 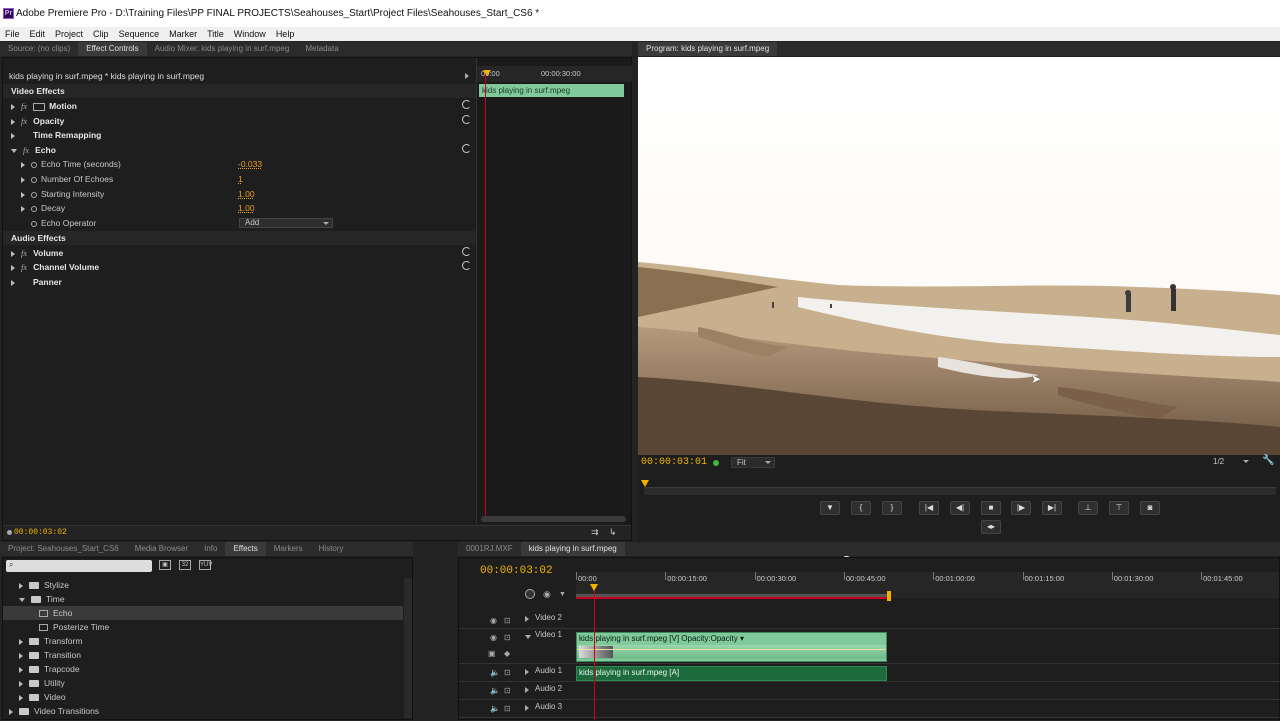 What do you see at coordinates (36, 282) in the screenshot?
I see `effect-panner: Panner` at bounding box center [36, 282].